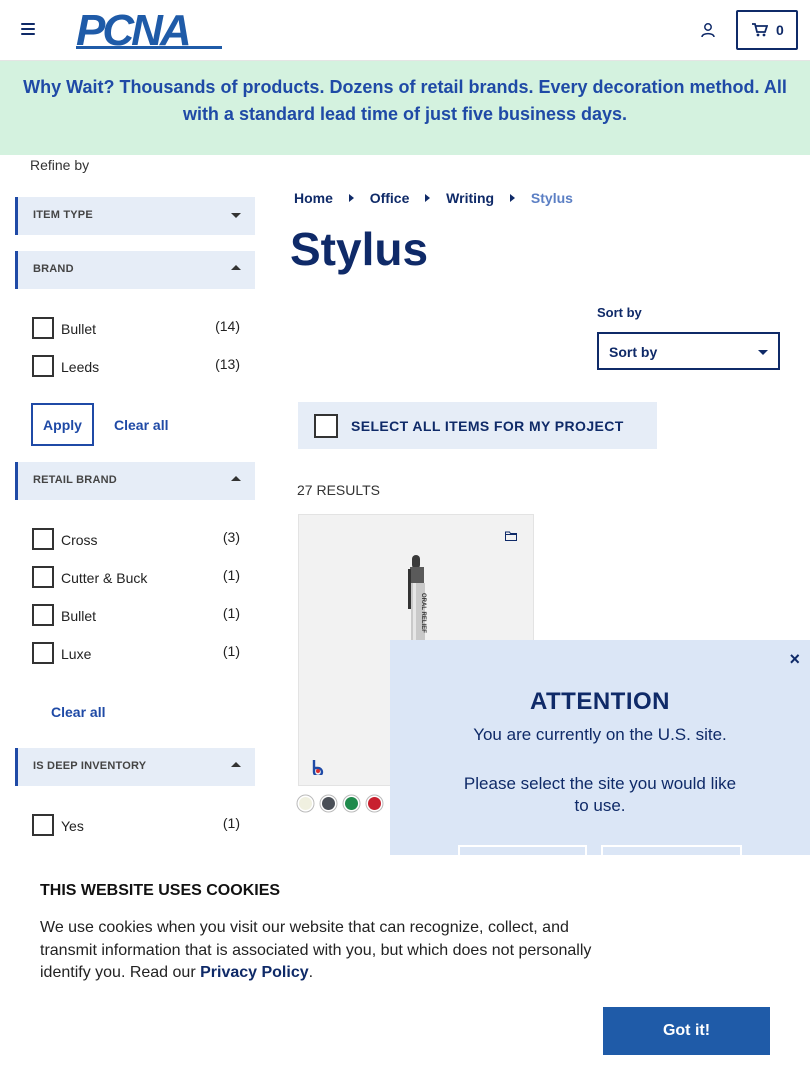 This screenshot has width=810, height=1080. I want to click on facet-retail-brand: RETAIL BRAND, so click(135, 481).